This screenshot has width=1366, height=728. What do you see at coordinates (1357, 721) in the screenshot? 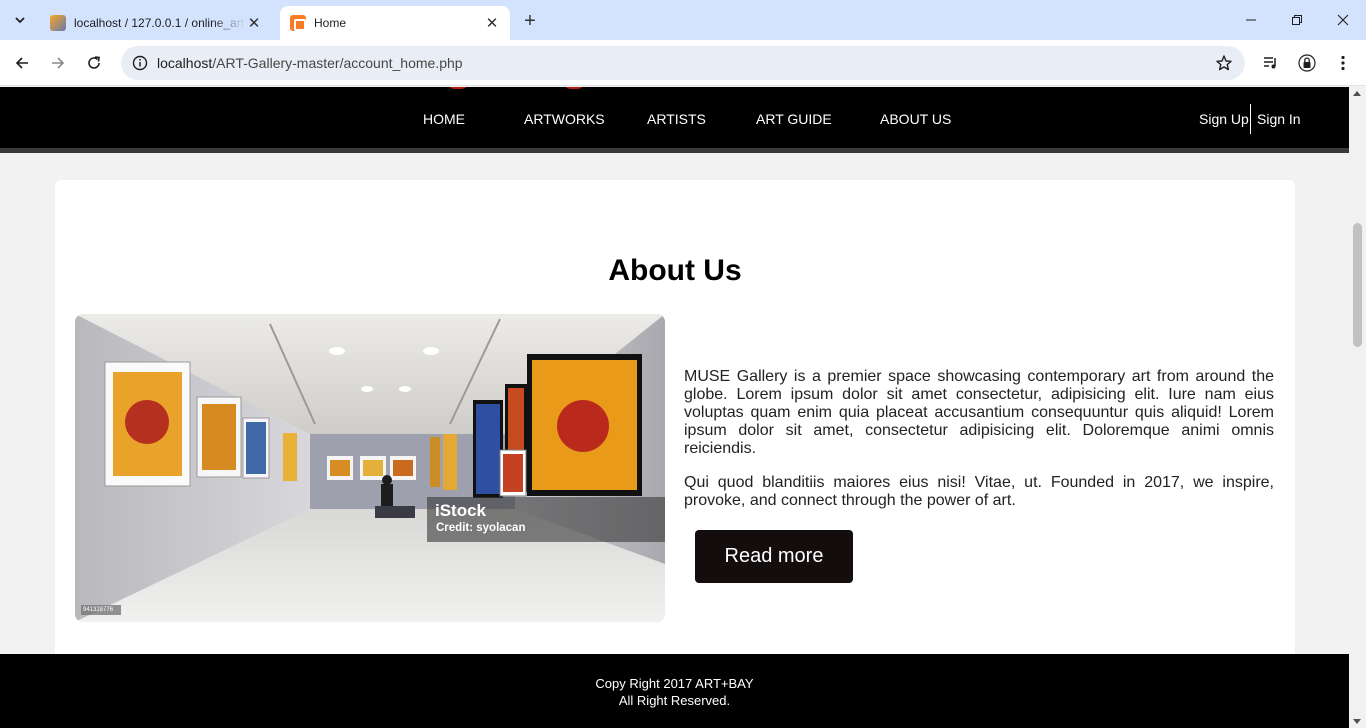
I see `scroll-down-icon` at bounding box center [1357, 721].